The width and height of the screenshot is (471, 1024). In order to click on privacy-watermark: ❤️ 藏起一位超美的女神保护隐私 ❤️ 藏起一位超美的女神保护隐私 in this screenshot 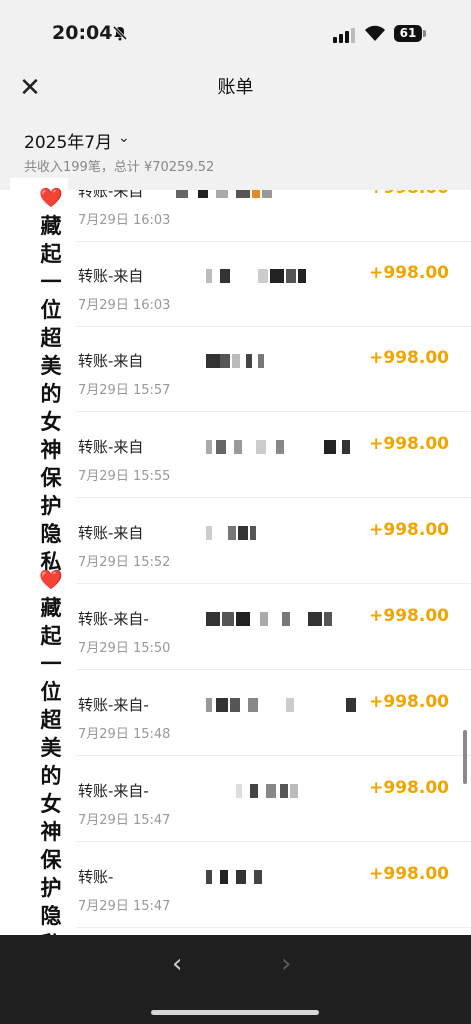, I will do `click(39, 567)`.